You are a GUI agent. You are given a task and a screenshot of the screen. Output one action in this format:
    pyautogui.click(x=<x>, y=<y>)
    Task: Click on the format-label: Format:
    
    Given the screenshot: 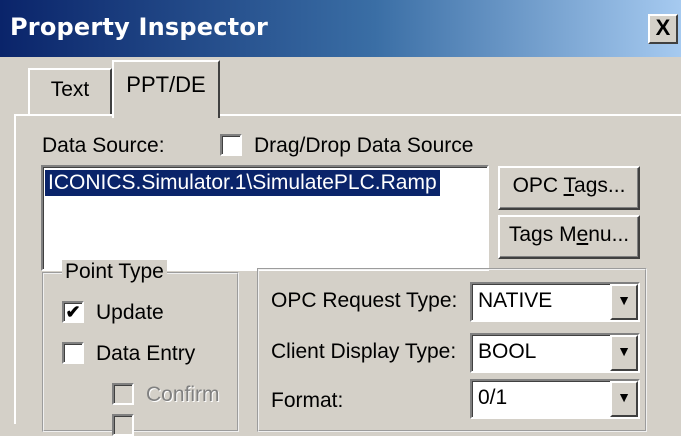 What is the action you would take?
    pyautogui.click(x=307, y=400)
    